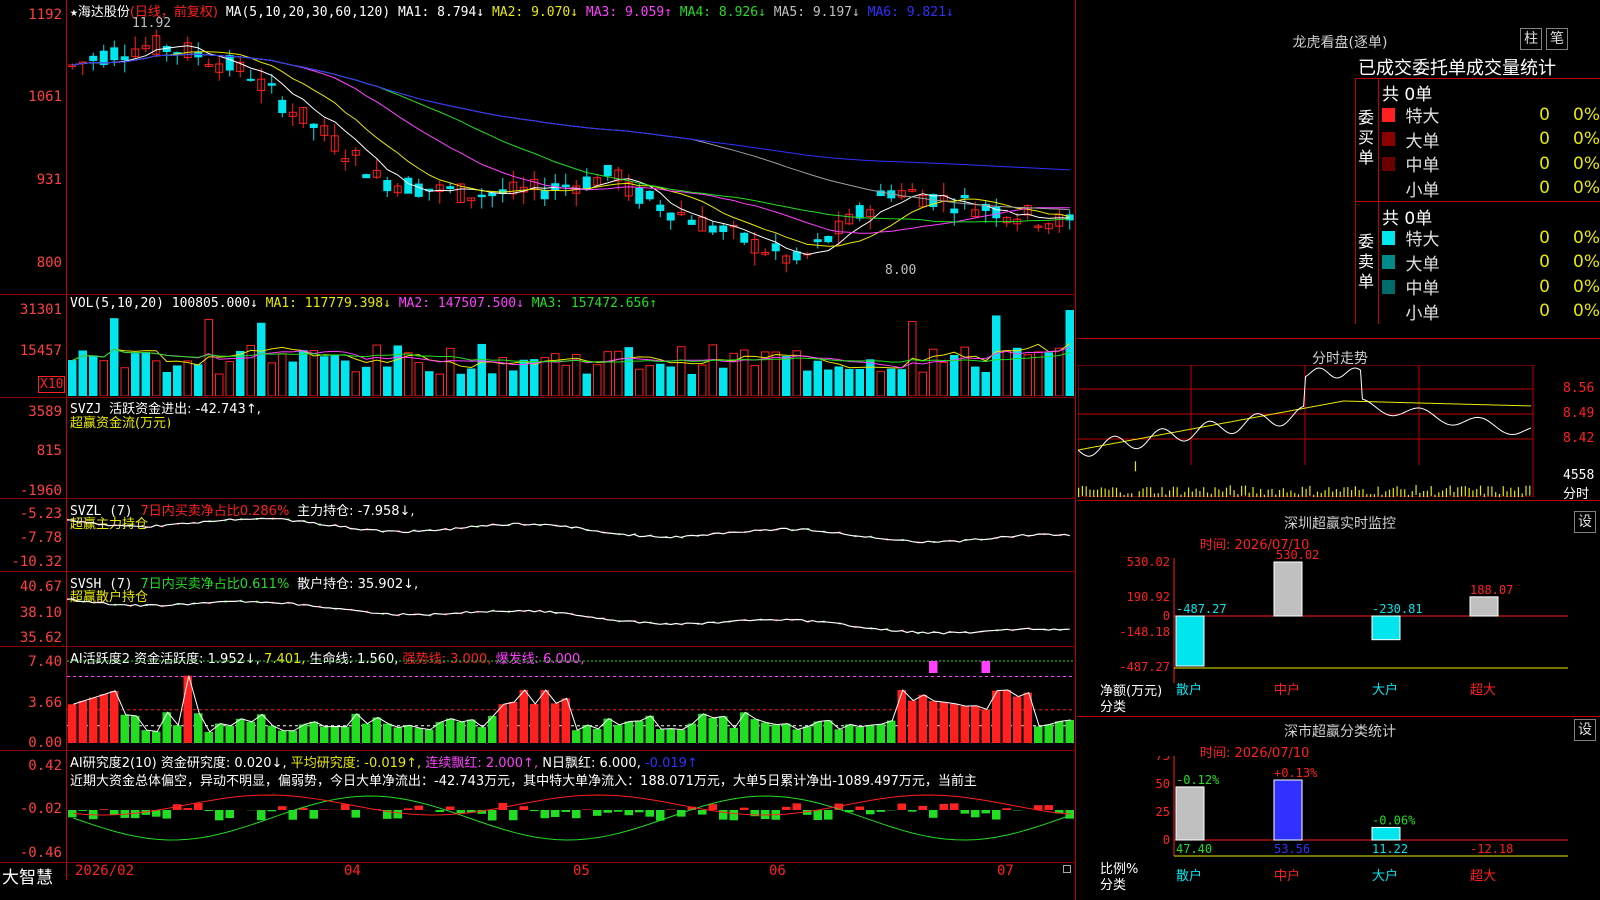 The image size is (1600, 900). I want to click on classify-settings-button: 设, so click(1585, 730).